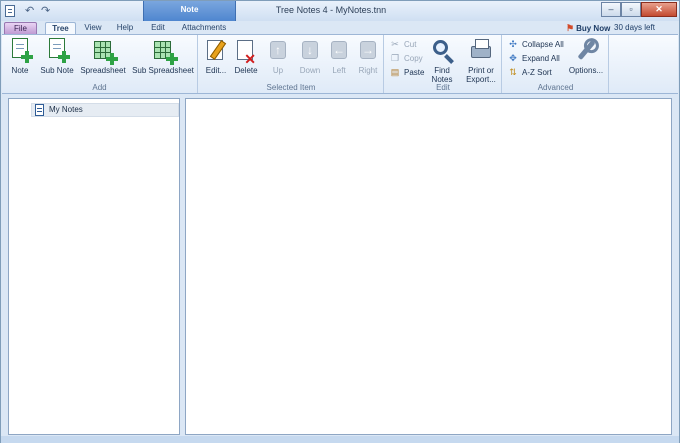 The image size is (680, 443). What do you see at coordinates (513, 72) in the screenshot?
I see `sort-icon: ⇅` at bounding box center [513, 72].